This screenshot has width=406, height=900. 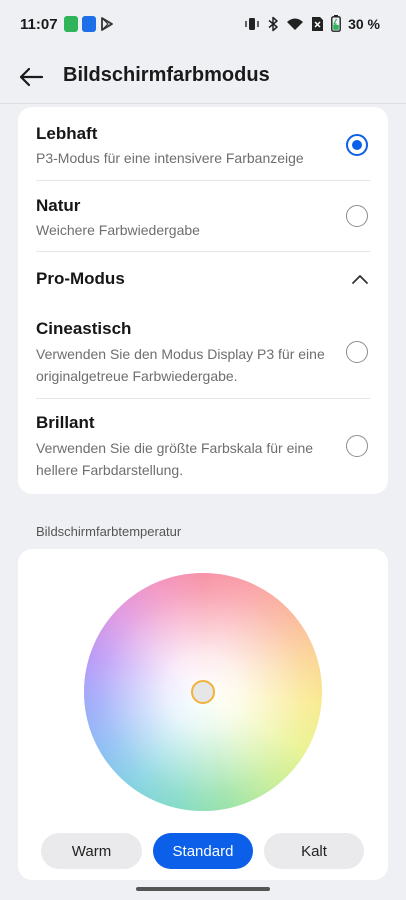 I want to click on temperature-option-kalt: Kalt, so click(x=314, y=851).